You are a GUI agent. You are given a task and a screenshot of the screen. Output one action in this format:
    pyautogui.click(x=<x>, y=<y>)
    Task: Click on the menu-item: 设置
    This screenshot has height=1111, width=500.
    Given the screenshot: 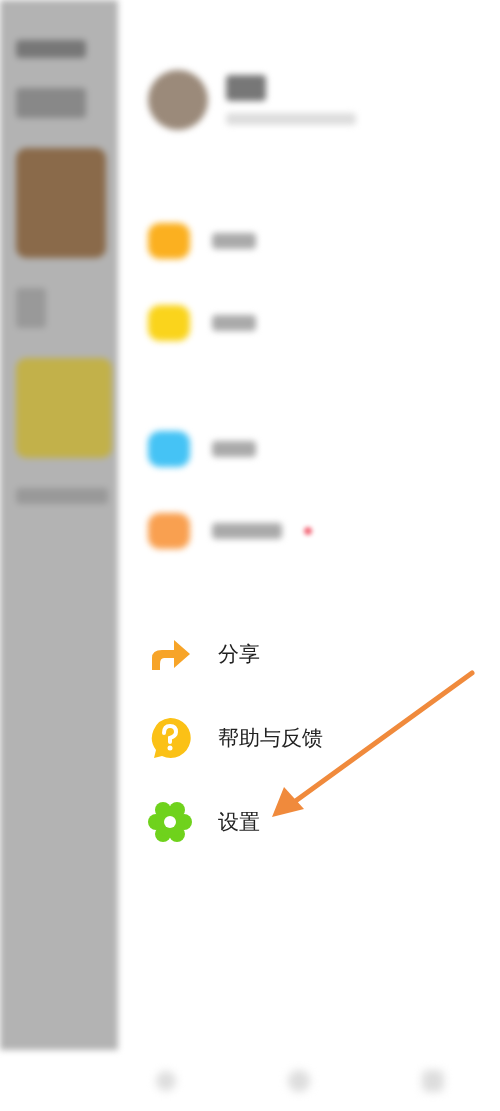 What is the action you would take?
    pyautogui.click(x=239, y=822)
    